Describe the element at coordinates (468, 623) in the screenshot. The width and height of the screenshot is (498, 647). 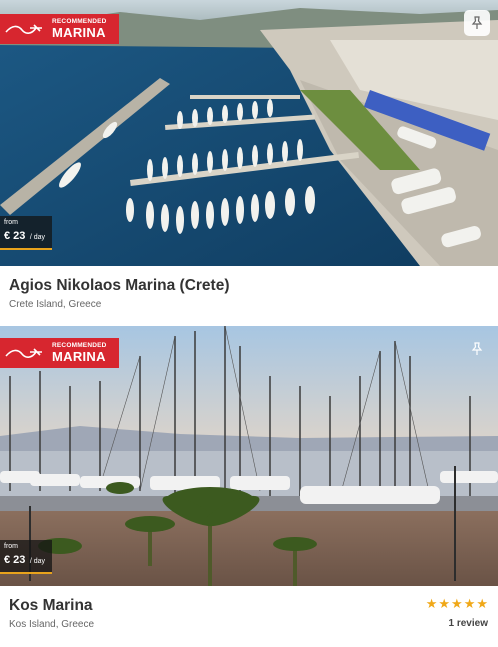
I see `review-count: 1 review` at that location.